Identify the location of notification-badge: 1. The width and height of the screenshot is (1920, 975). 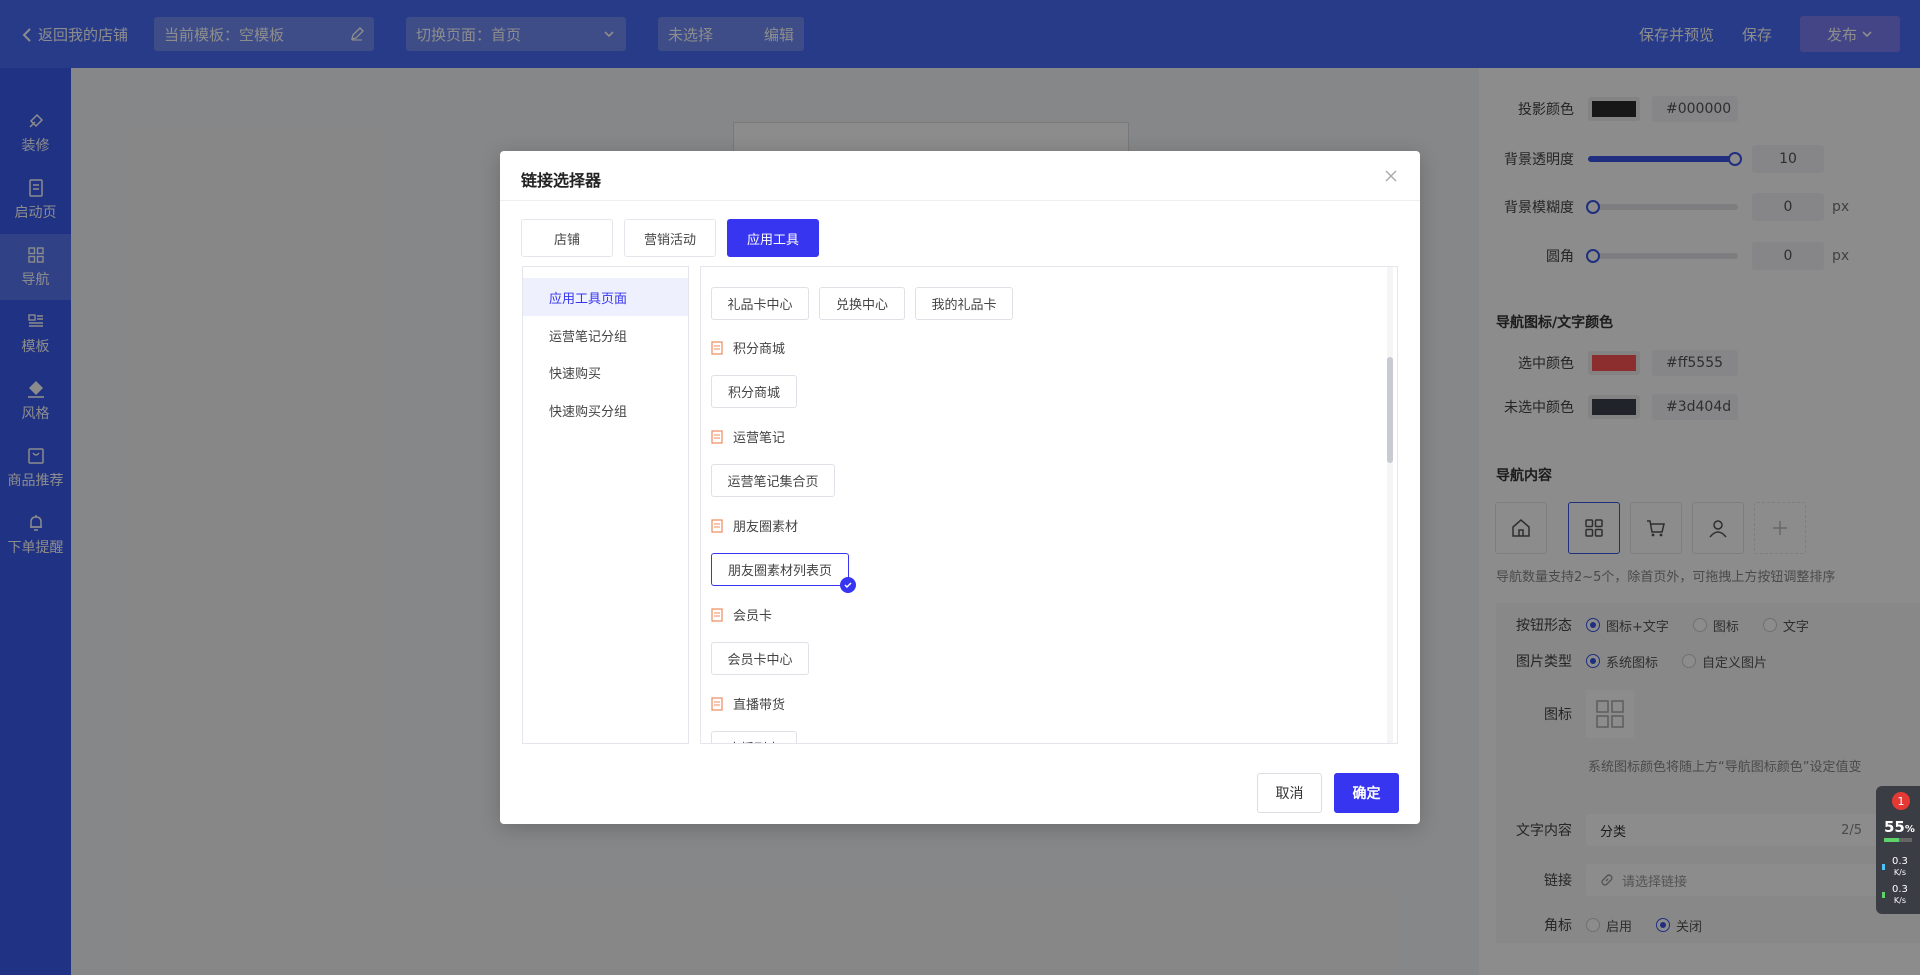
(1901, 801).